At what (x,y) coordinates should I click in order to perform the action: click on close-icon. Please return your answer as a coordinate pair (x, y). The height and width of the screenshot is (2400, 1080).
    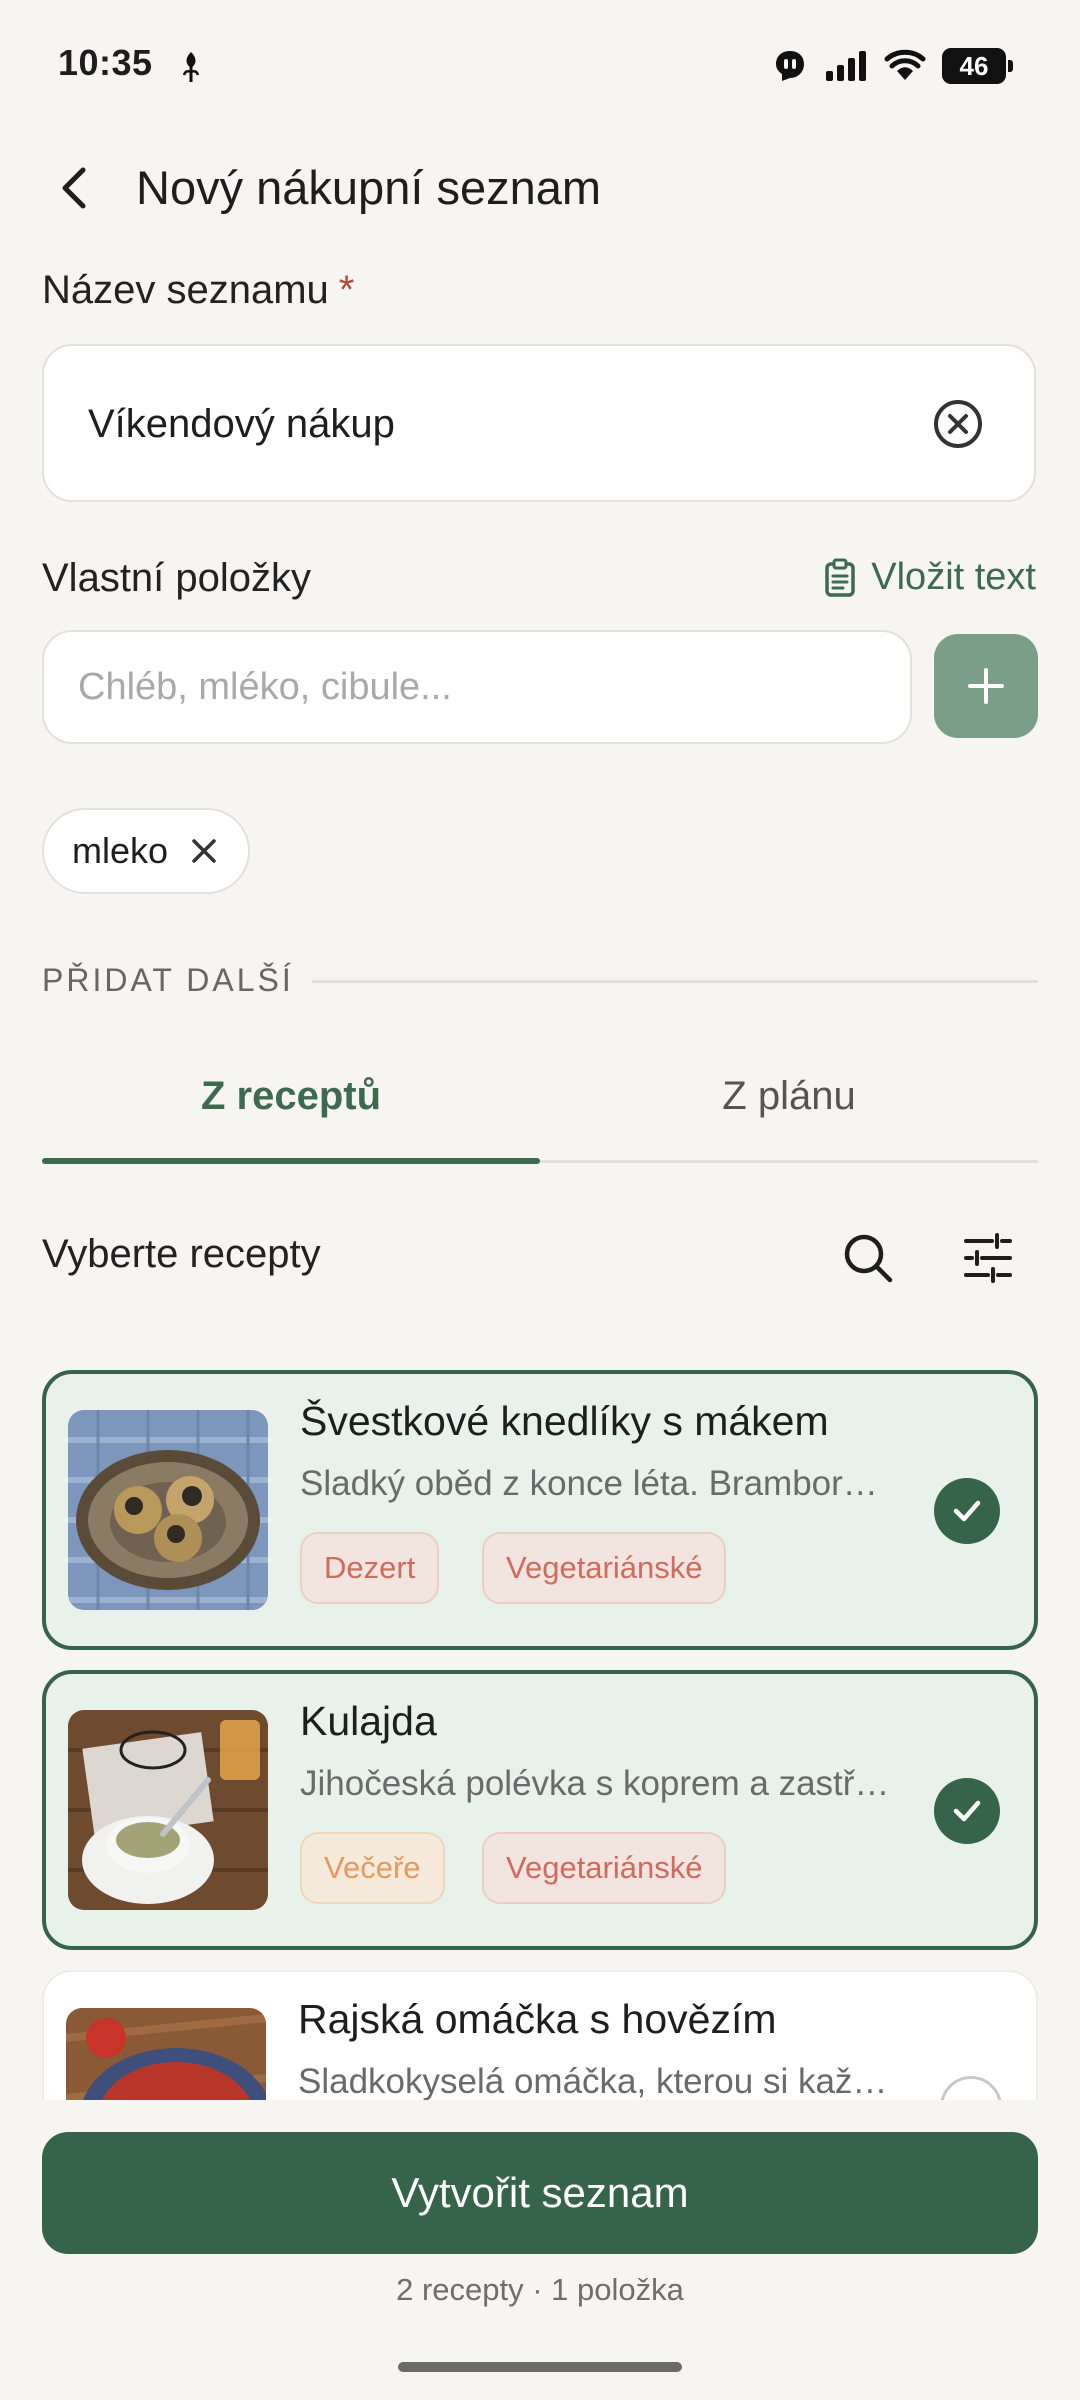
    Looking at the image, I should click on (204, 851).